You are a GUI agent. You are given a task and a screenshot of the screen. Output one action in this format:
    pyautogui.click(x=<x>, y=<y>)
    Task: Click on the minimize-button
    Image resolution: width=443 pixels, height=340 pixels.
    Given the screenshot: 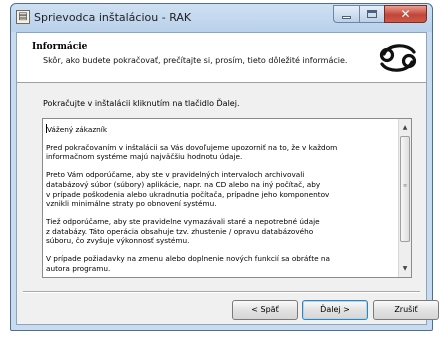 What is the action you would take?
    pyautogui.click(x=346, y=14)
    